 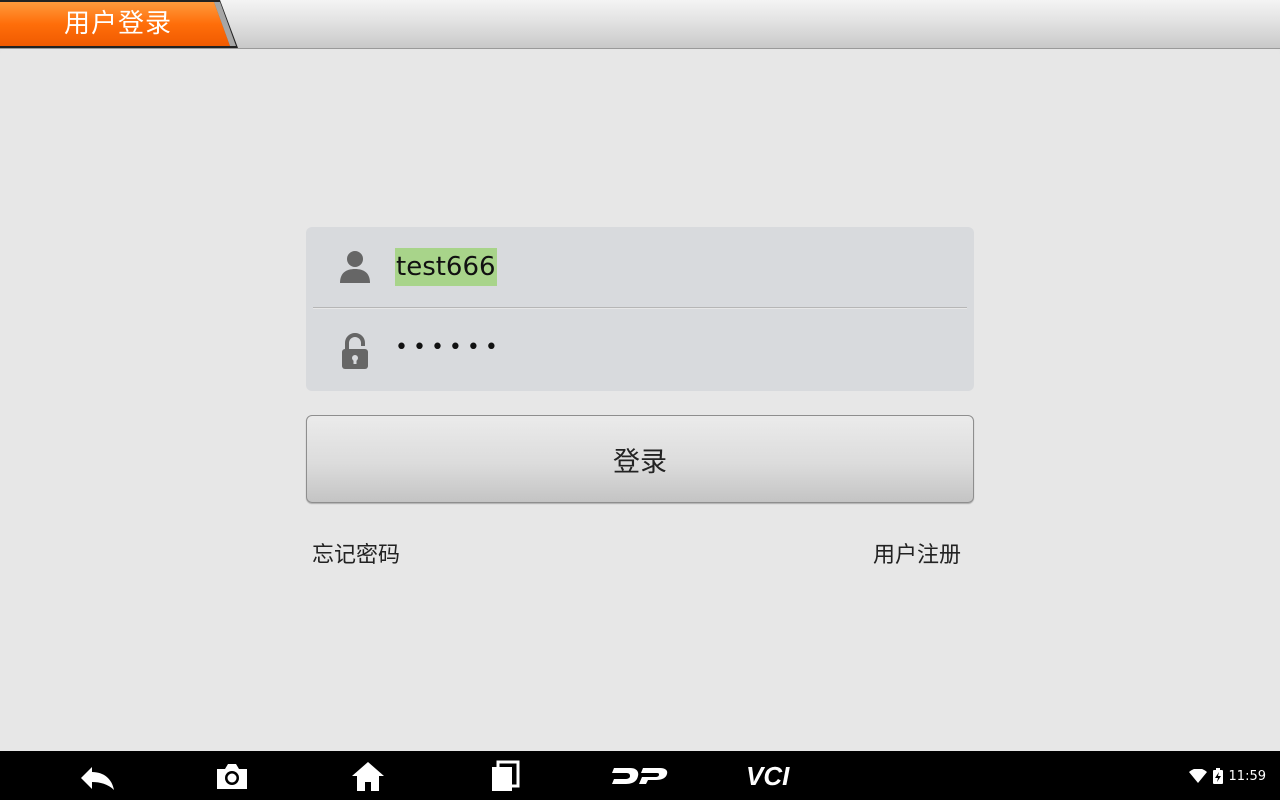 I want to click on home-icon, so click(x=368, y=776).